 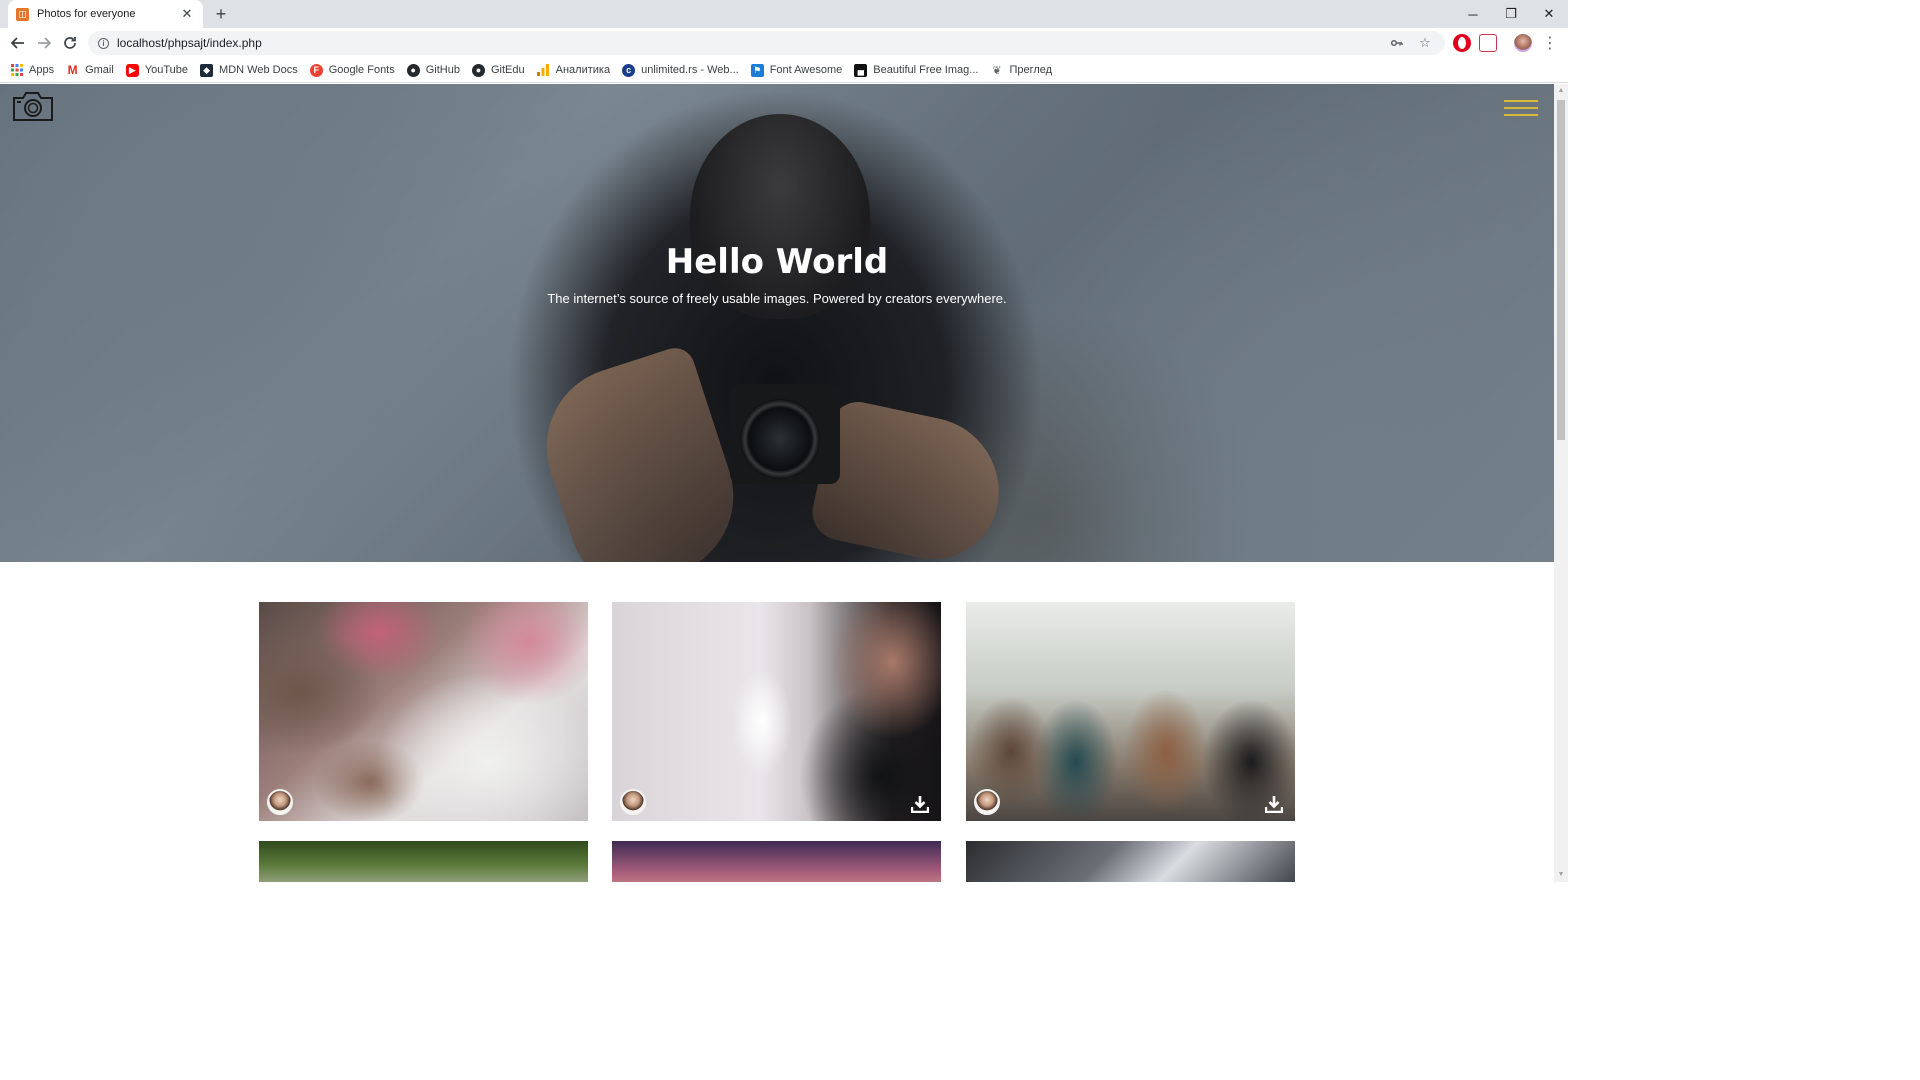 I want to click on google-fonts-icon: F, so click(x=316, y=70).